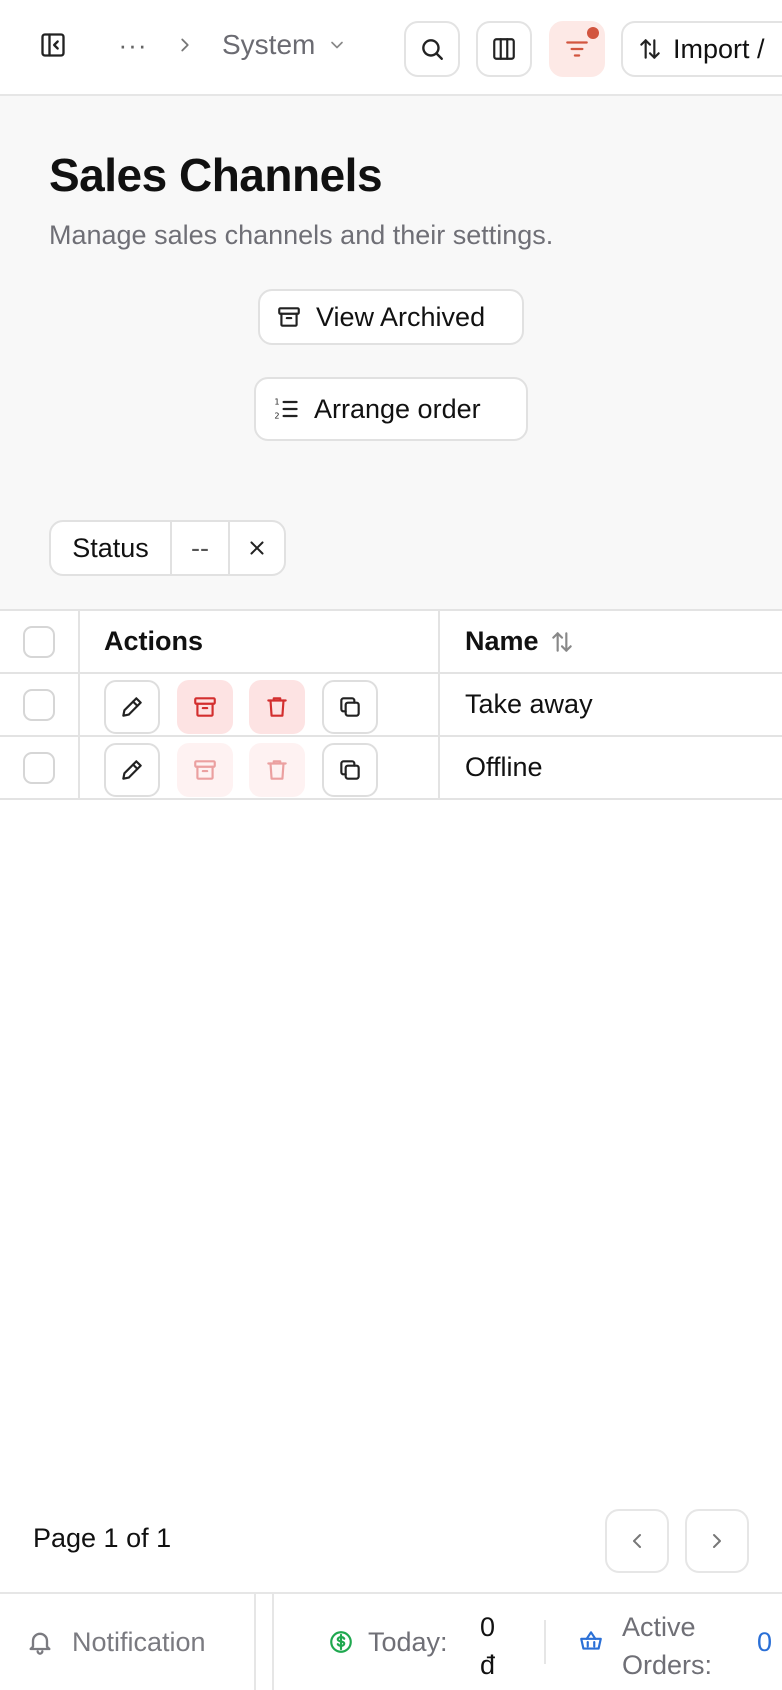  I want to click on pagination-status: Page 1 of 1, so click(102, 1538).